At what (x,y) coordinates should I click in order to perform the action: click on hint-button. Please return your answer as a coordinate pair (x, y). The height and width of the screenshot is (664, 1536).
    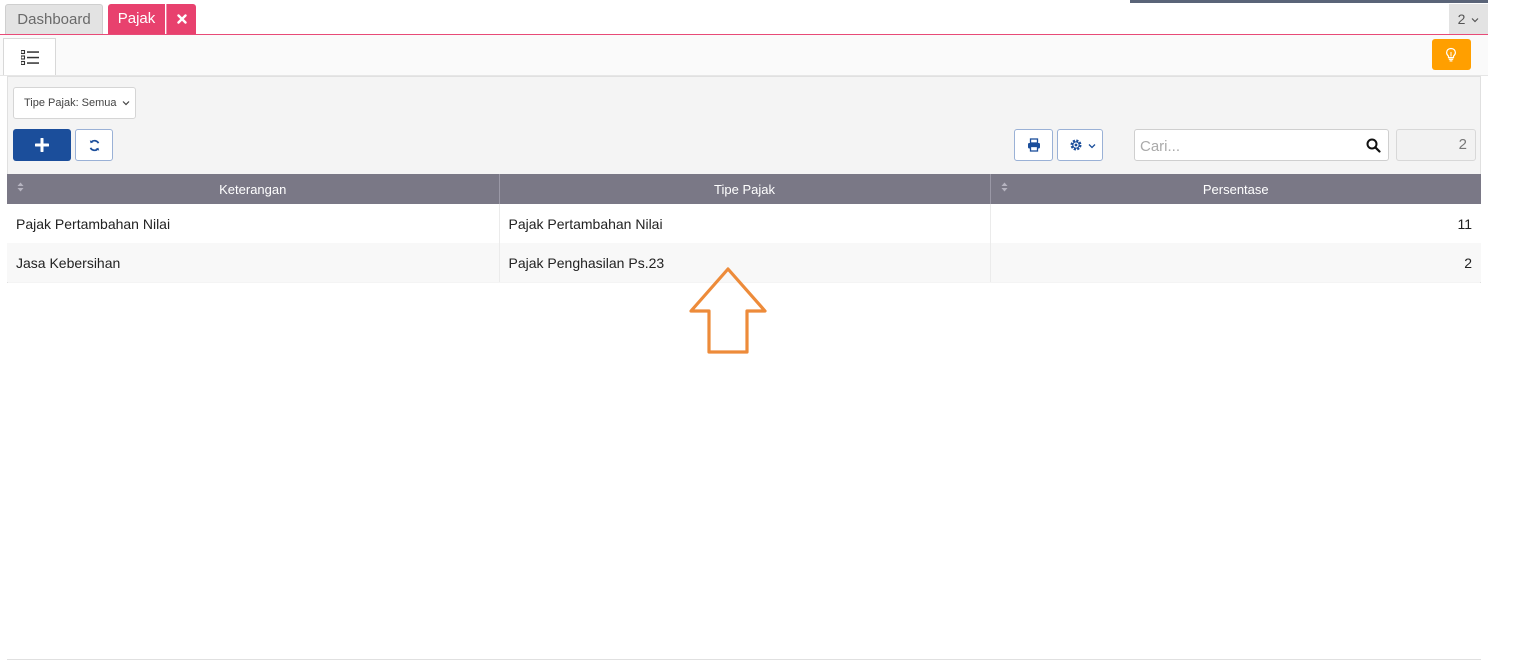
    Looking at the image, I should click on (1451, 54).